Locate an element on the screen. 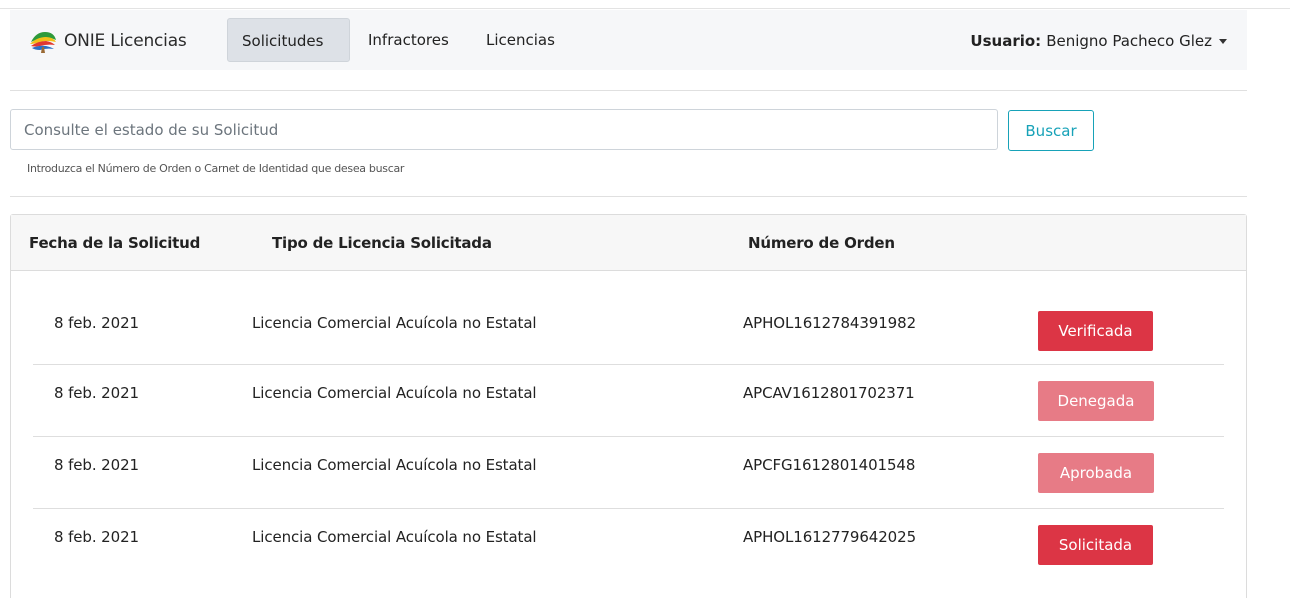 This screenshot has width=1290, height=598. status-badge: Denegada is located at coordinates (1096, 401).